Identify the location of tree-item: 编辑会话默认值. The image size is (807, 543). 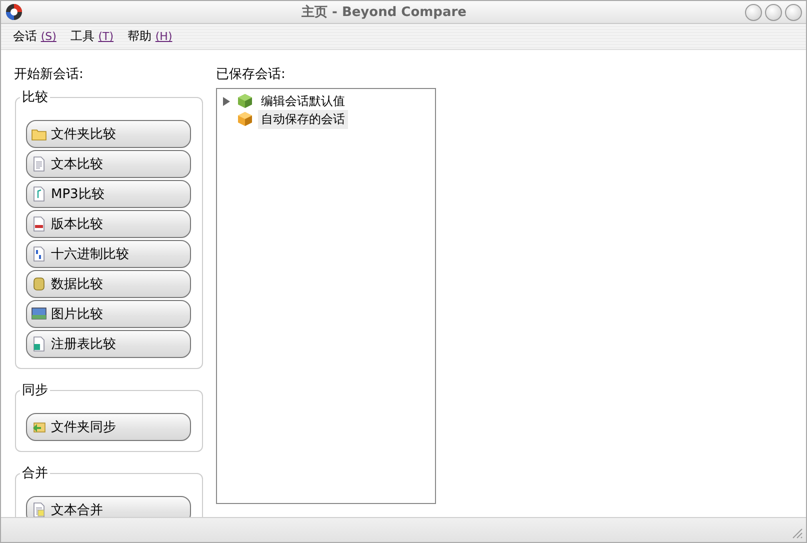
(303, 101).